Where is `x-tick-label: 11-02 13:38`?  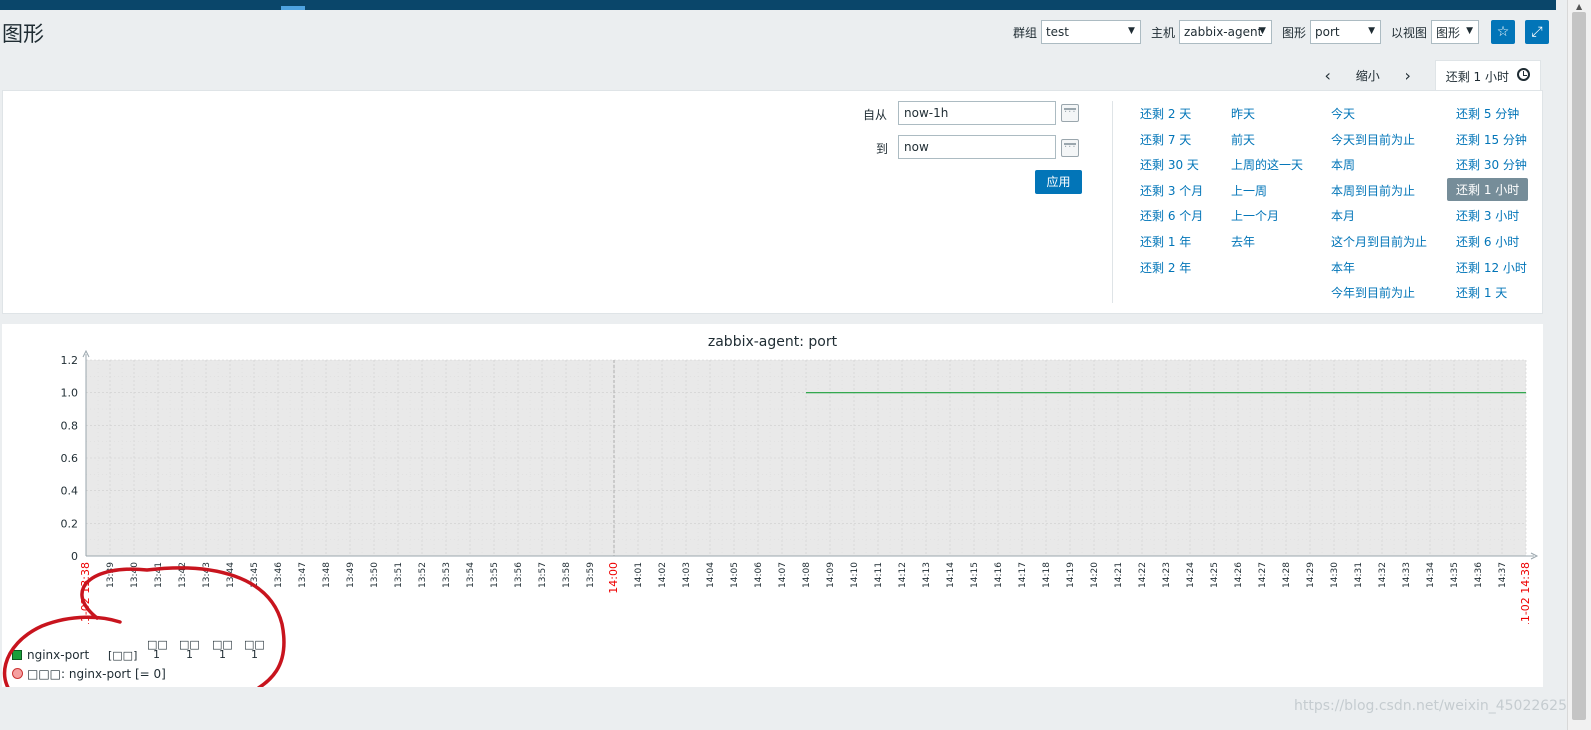
x-tick-label: 11-02 13:38 is located at coordinates (85, 593).